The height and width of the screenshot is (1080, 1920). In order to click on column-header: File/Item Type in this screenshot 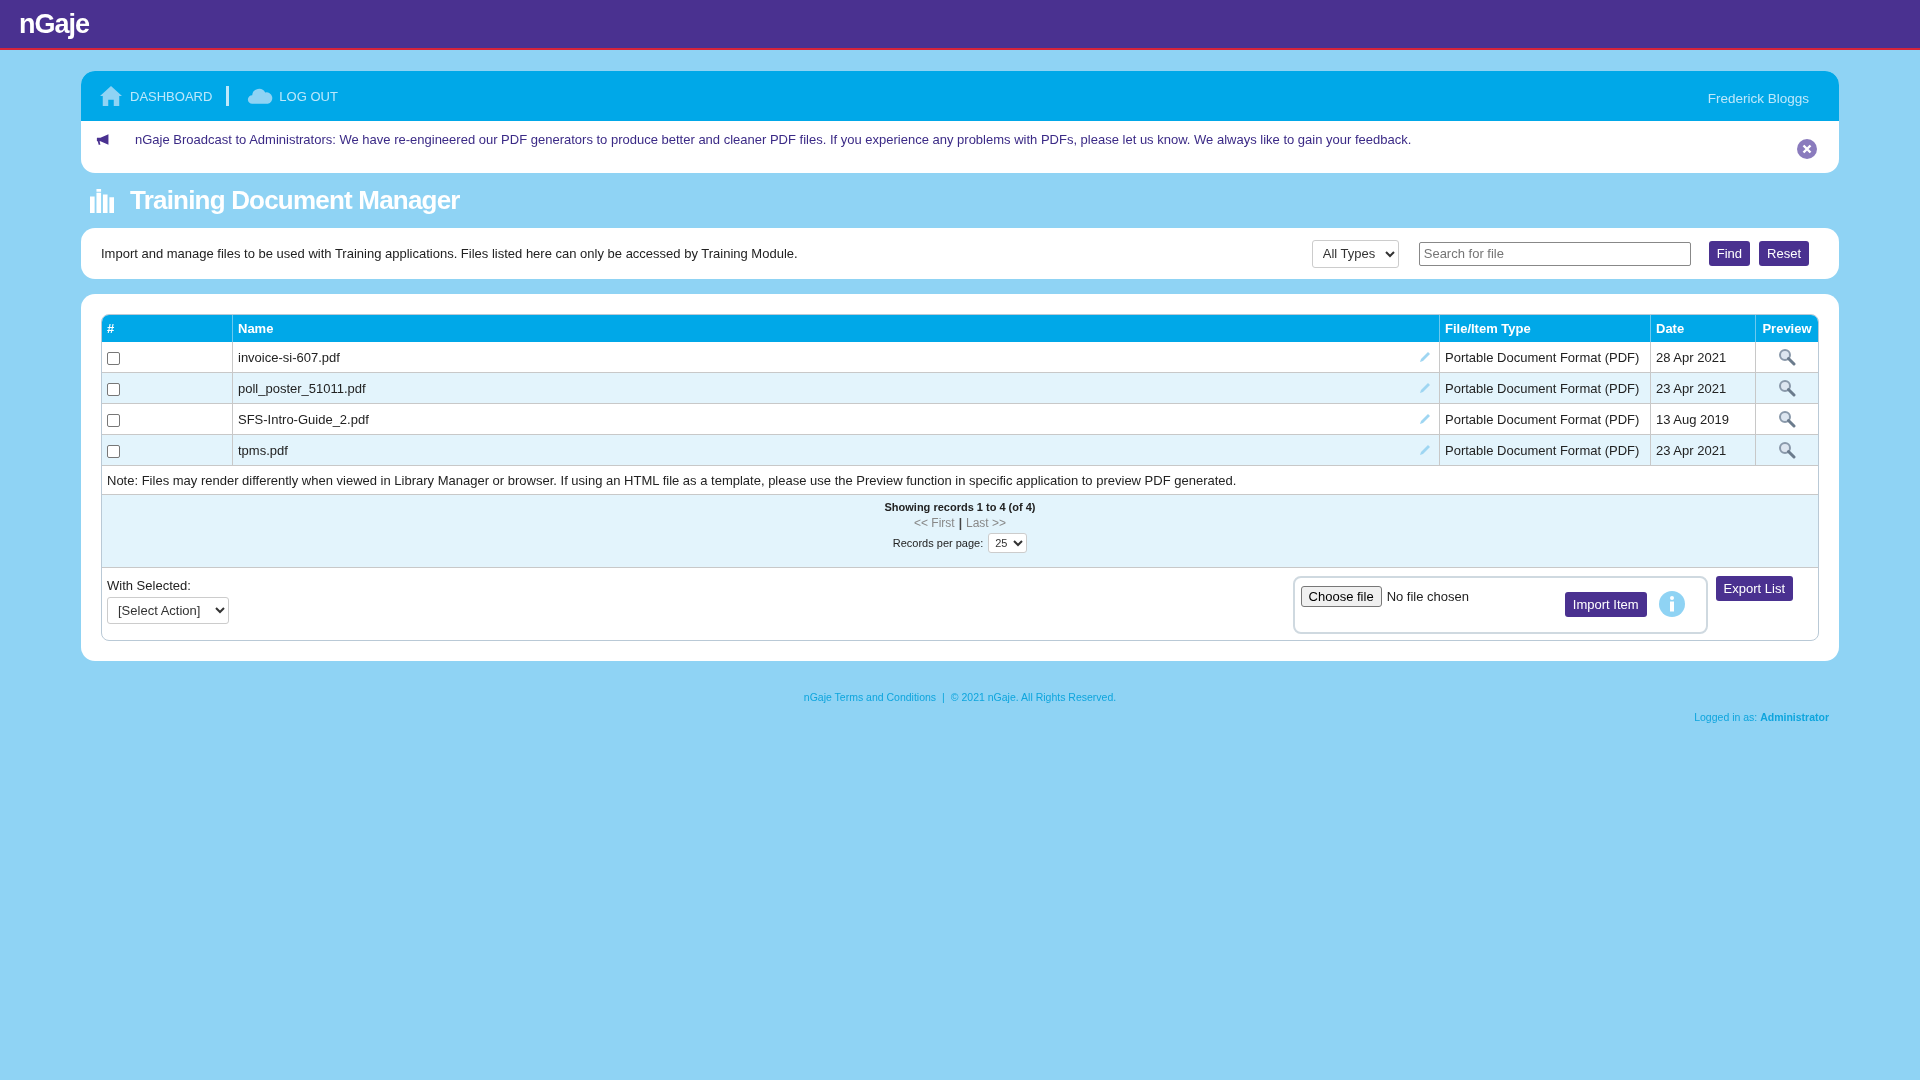, I will do `click(1545, 328)`.